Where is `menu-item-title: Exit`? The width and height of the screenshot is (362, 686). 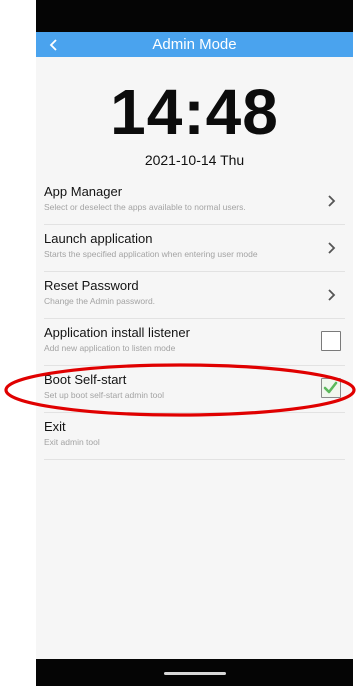 menu-item-title: Exit is located at coordinates (55, 426).